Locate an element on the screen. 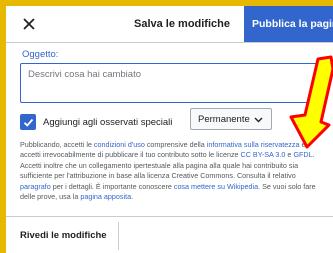 This screenshot has width=333, height=253. dialog-header: Salva le modifiche Pubblica la pagina is located at coordinates (169, 24).